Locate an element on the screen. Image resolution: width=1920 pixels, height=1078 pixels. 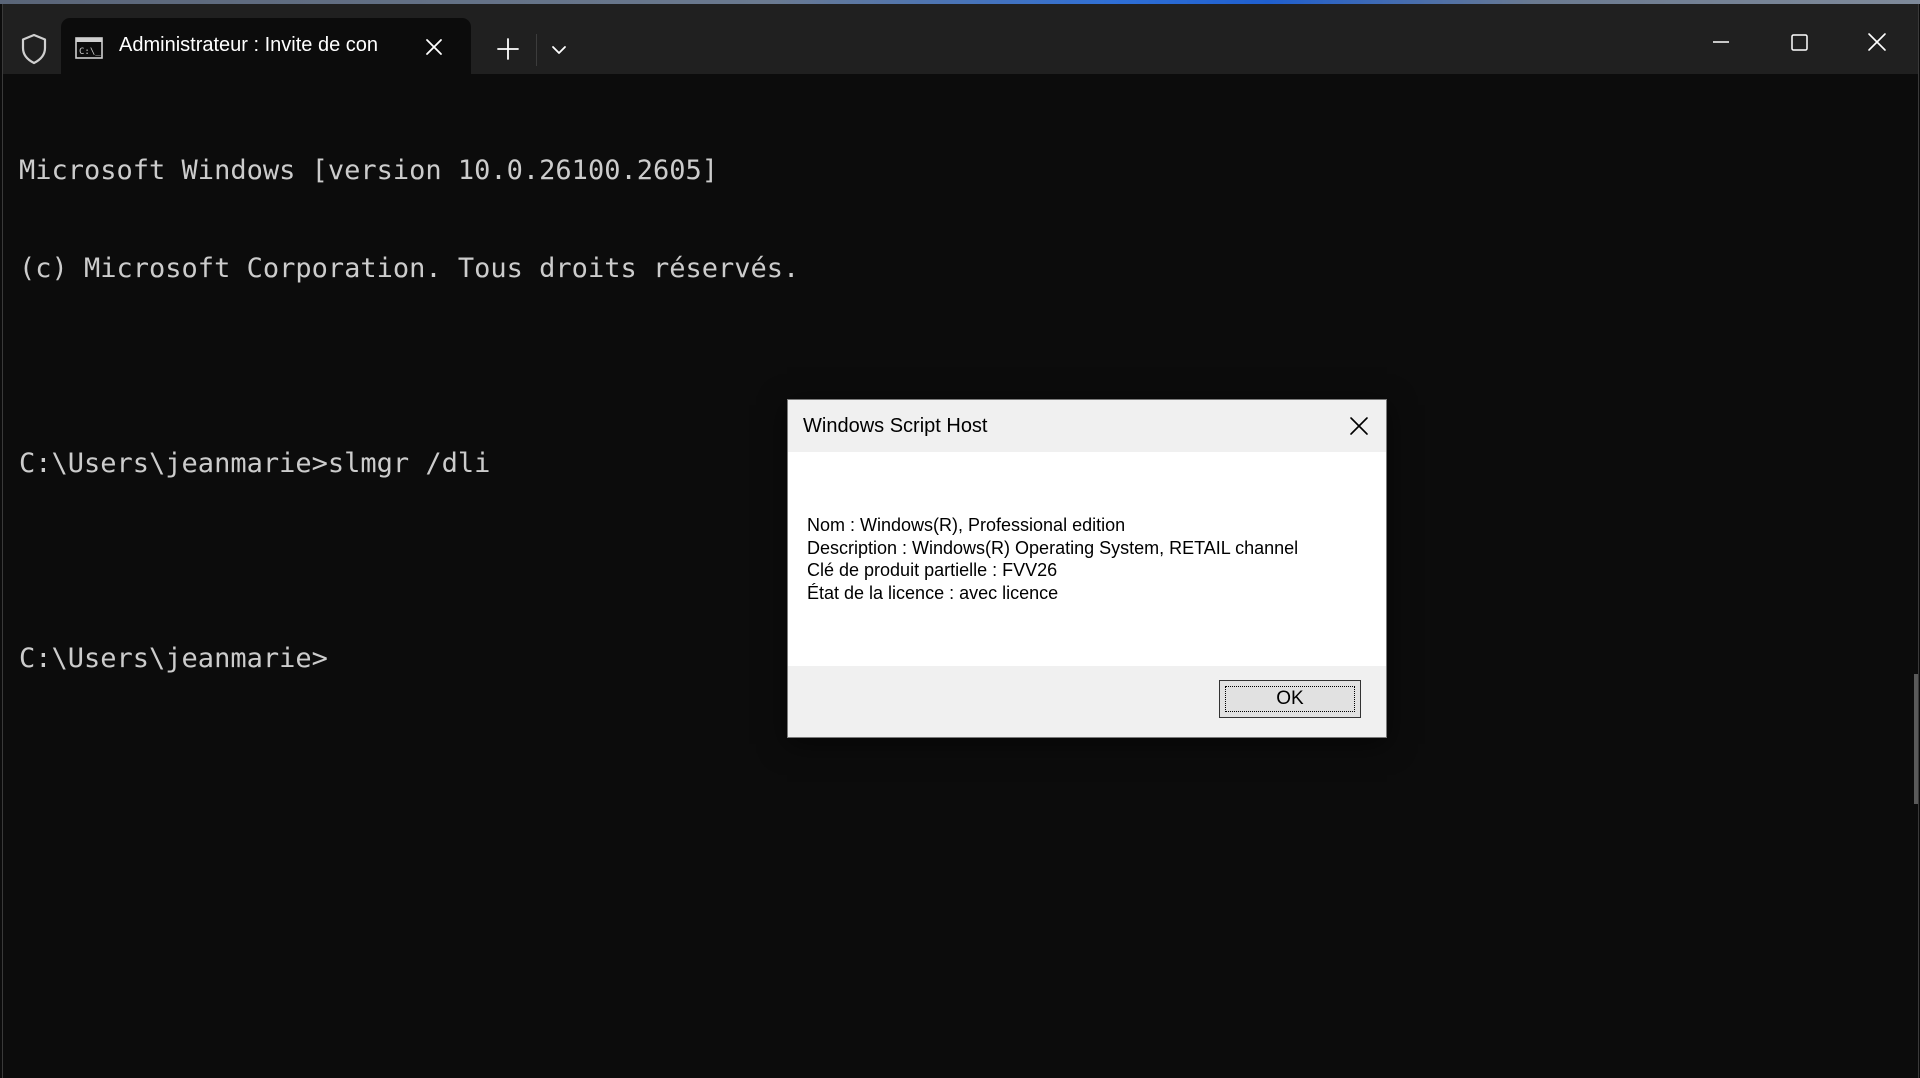
dialog-title: Windows Script Host is located at coordinates (895, 426).